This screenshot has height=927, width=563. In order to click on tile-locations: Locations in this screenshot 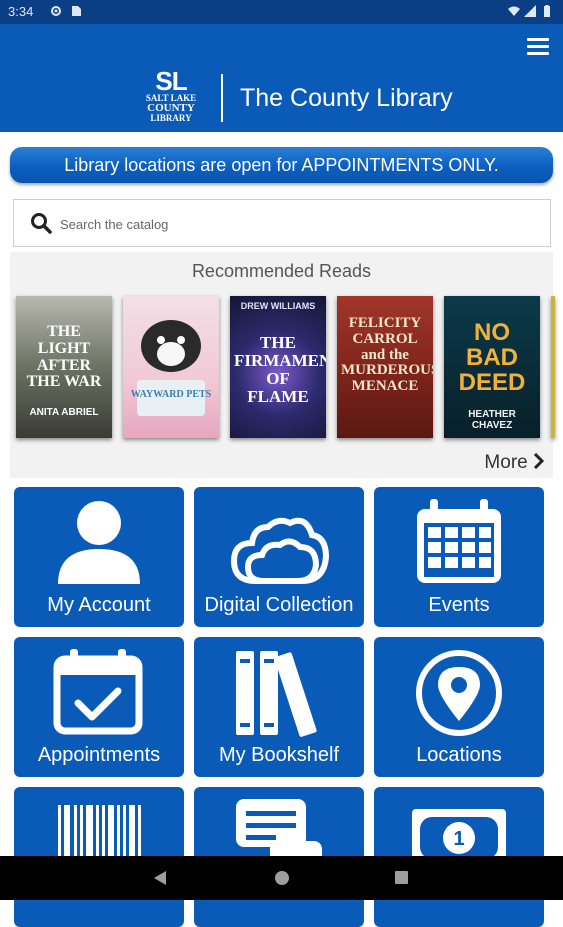, I will do `click(459, 707)`.